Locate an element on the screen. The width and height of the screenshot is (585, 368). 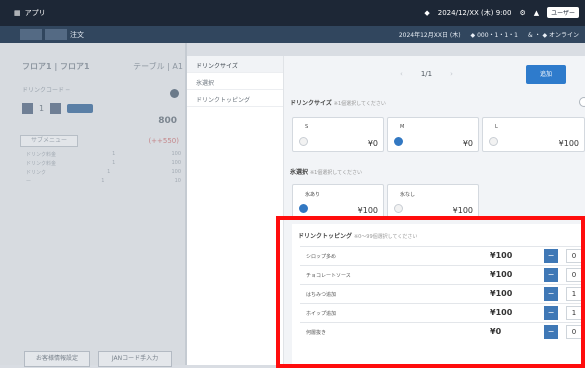
cloud-icon: ▲ is located at coordinates (536, 12).